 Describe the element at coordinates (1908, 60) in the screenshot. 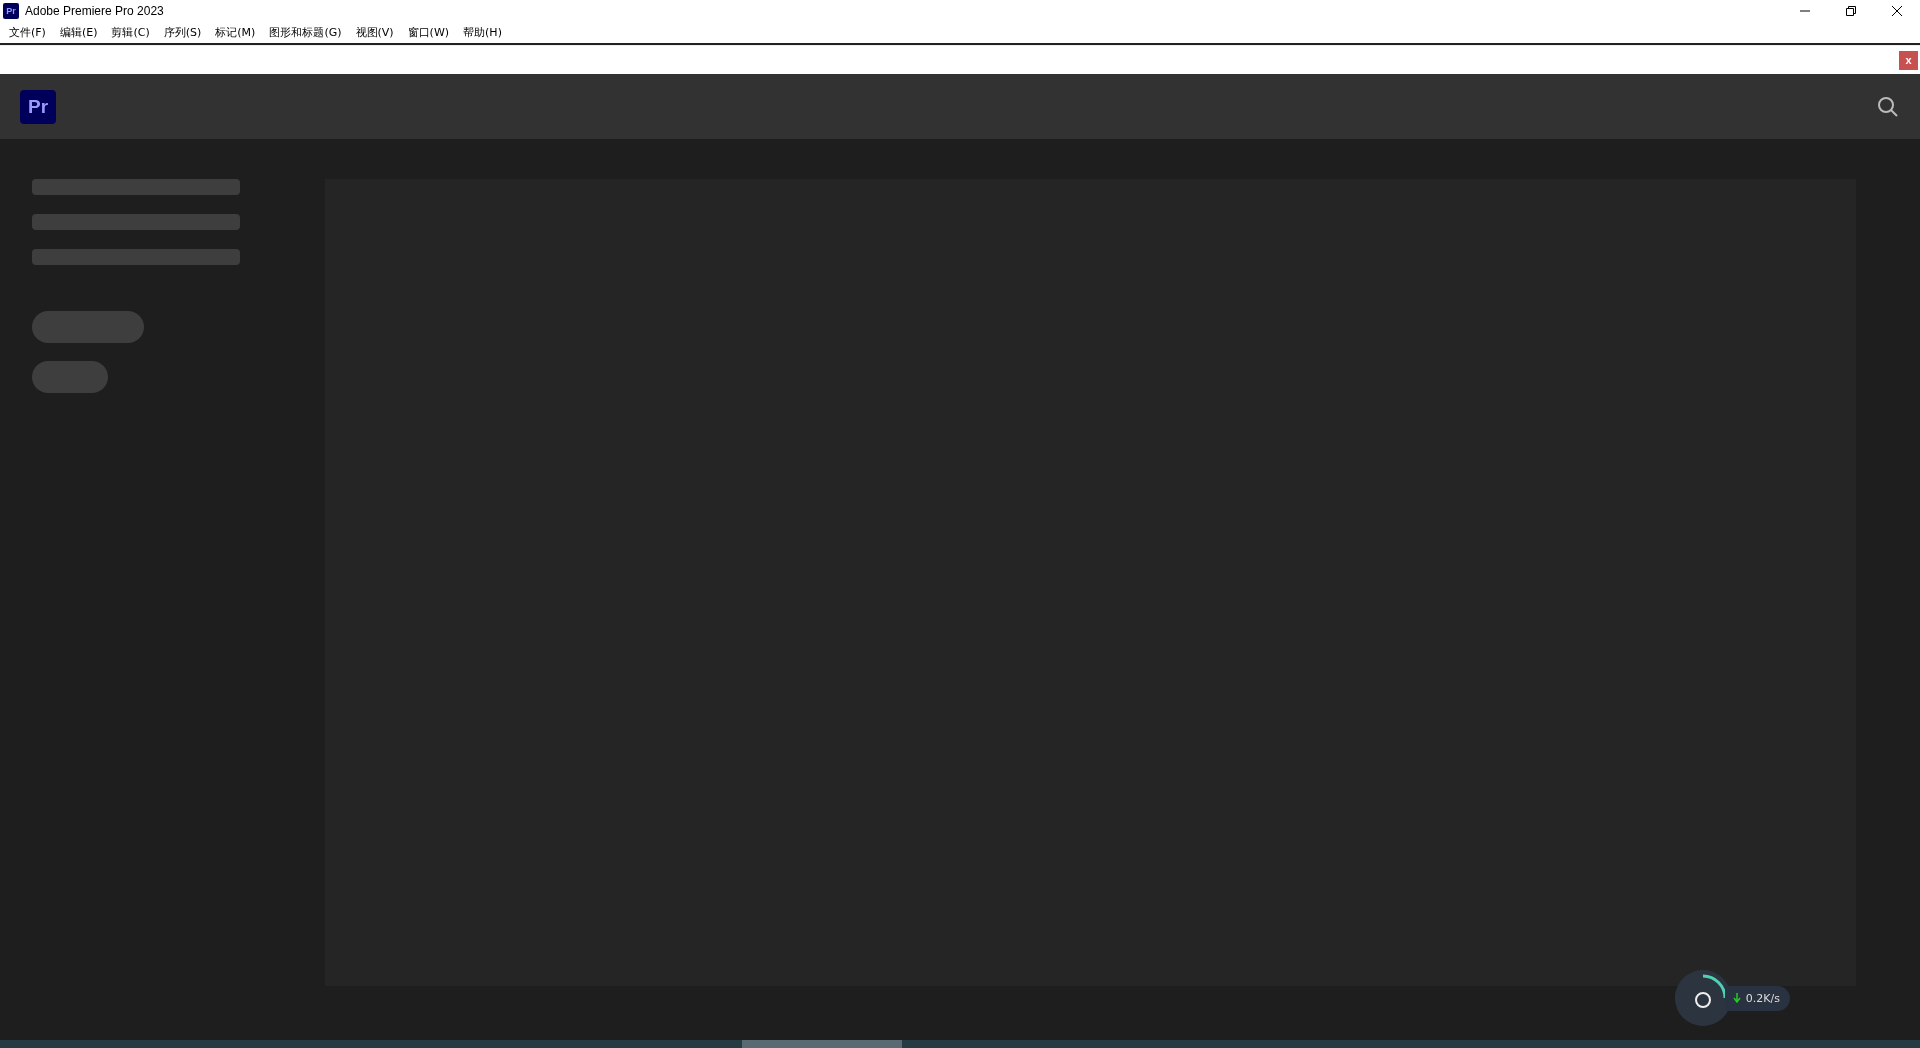

I see `notification-close-button: x` at that location.